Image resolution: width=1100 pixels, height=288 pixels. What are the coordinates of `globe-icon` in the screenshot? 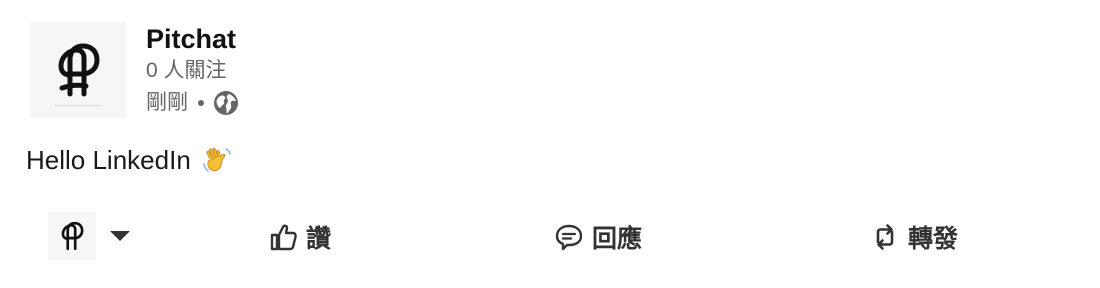 It's located at (226, 103).